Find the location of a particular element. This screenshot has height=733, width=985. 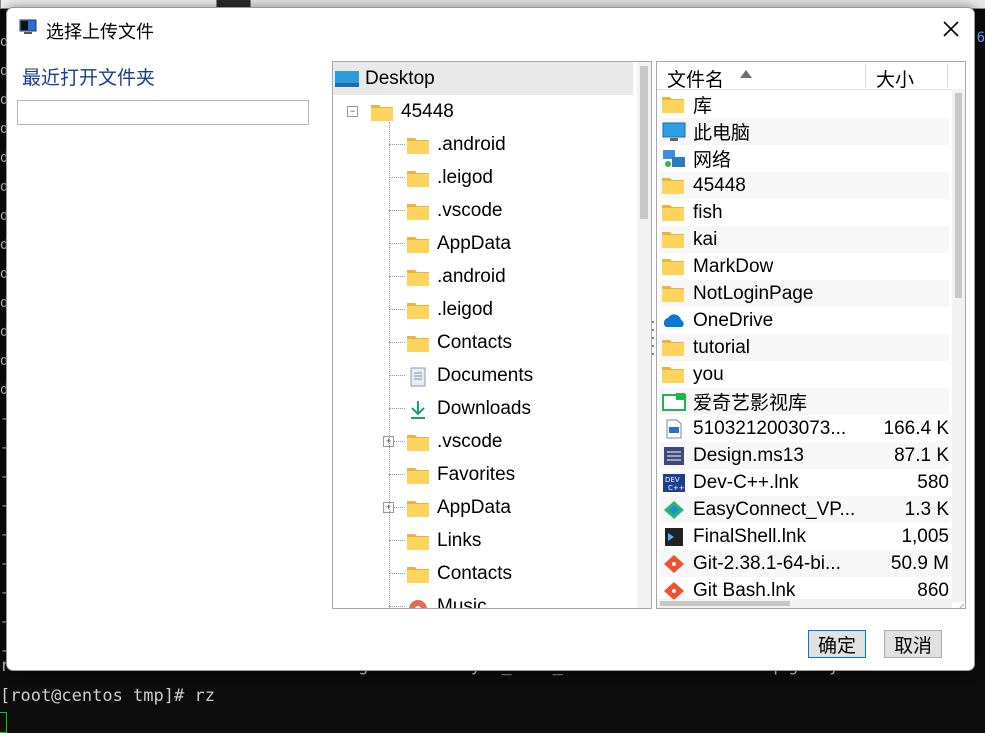

sort-ascending-icon is located at coordinates (746, 74).